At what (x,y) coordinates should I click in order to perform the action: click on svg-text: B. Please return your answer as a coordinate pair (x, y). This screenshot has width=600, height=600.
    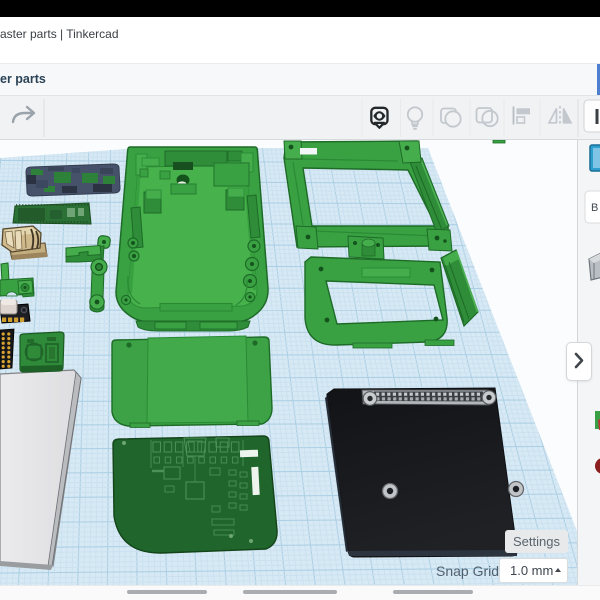
    Looking at the image, I should click on (594, 208).